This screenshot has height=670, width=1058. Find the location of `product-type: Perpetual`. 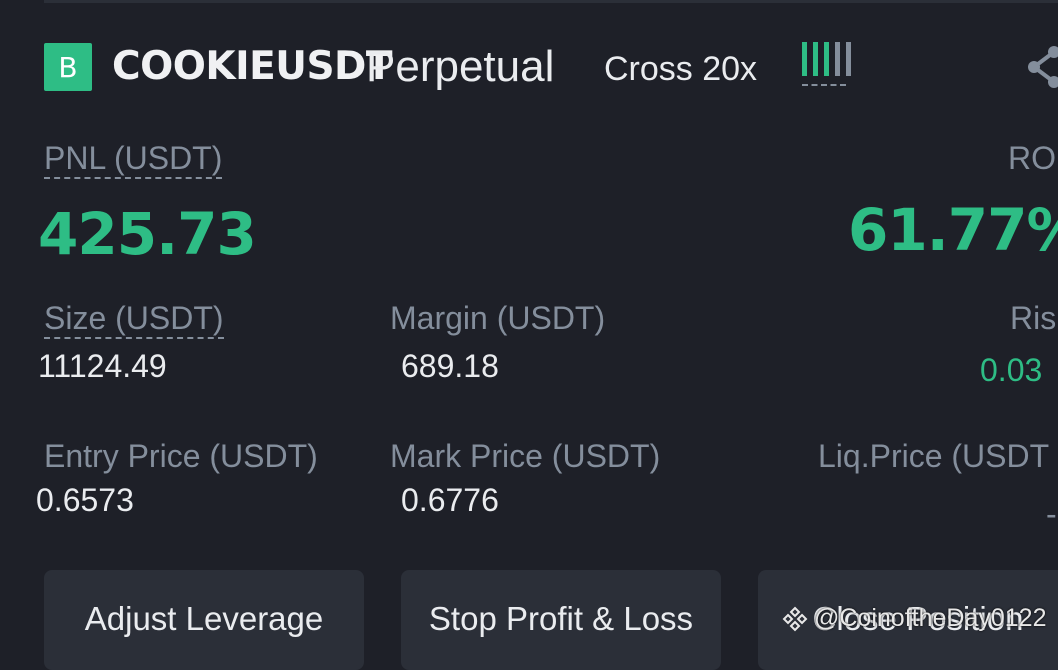

product-type: Perpetual is located at coordinates (460, 66).